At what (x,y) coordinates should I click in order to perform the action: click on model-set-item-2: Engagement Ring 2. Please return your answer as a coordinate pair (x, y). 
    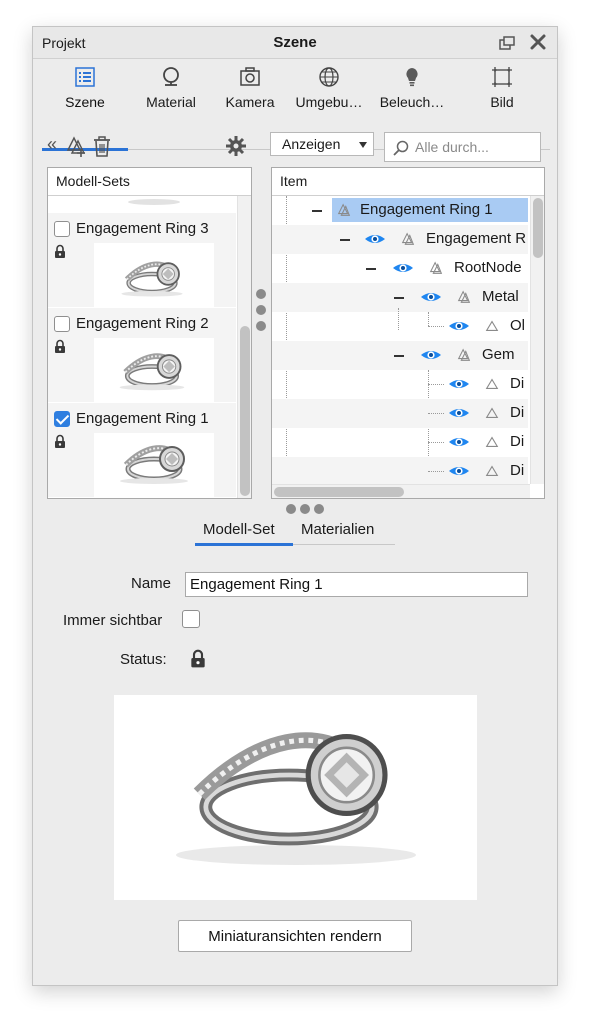
    Looking at the image, I should click on (142, 355).